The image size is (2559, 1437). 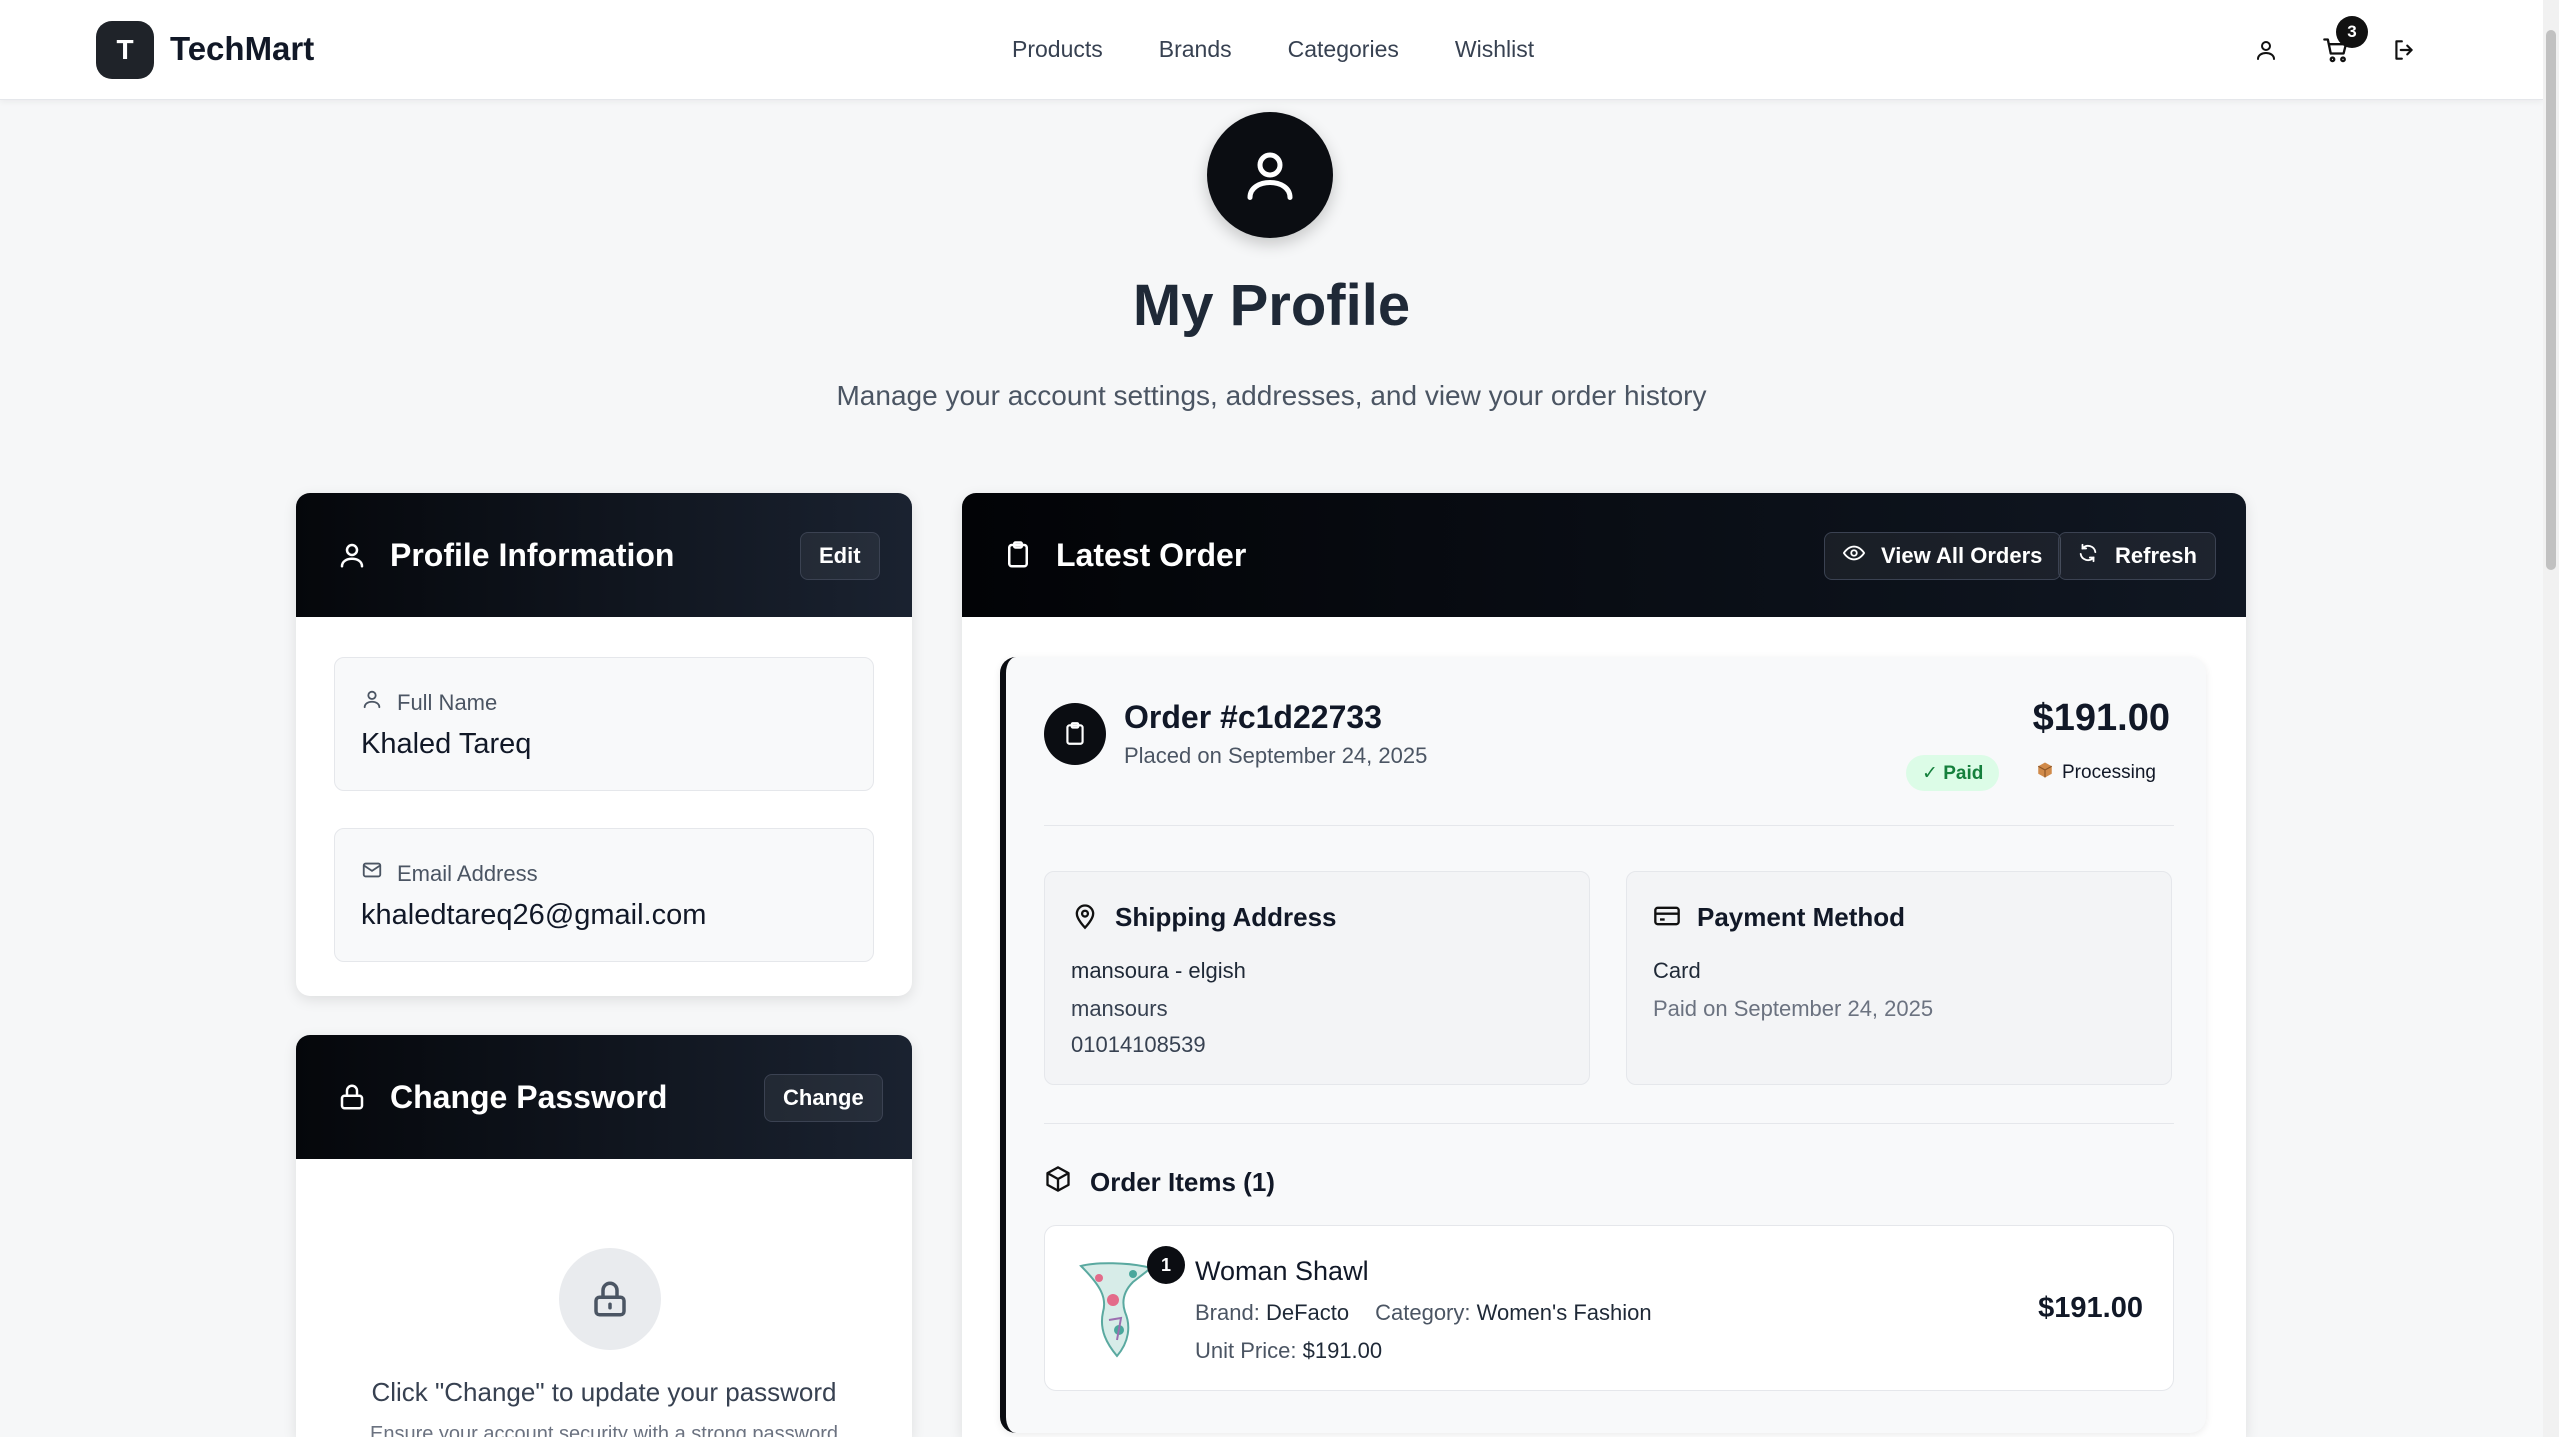 What do you see at coordinates (1058, 1181) in the screenshot?
I see `box-icon` at bounding box center [1058, 1181].